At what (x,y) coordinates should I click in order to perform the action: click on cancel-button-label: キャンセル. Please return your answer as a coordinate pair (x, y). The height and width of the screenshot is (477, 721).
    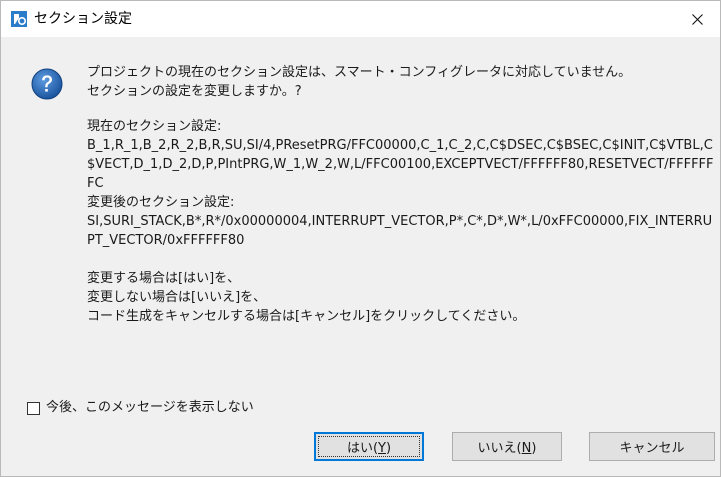
    Looking at the image, I should click on (652, 448).